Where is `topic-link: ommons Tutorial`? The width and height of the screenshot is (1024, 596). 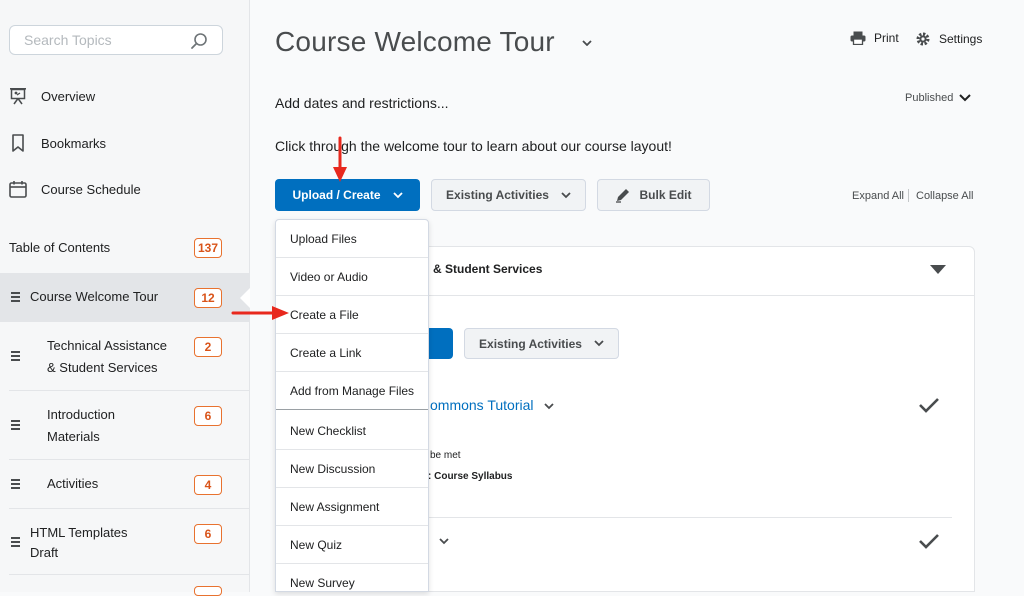 topic-link: ommons Tutorial is located at coordinates (481, 405).